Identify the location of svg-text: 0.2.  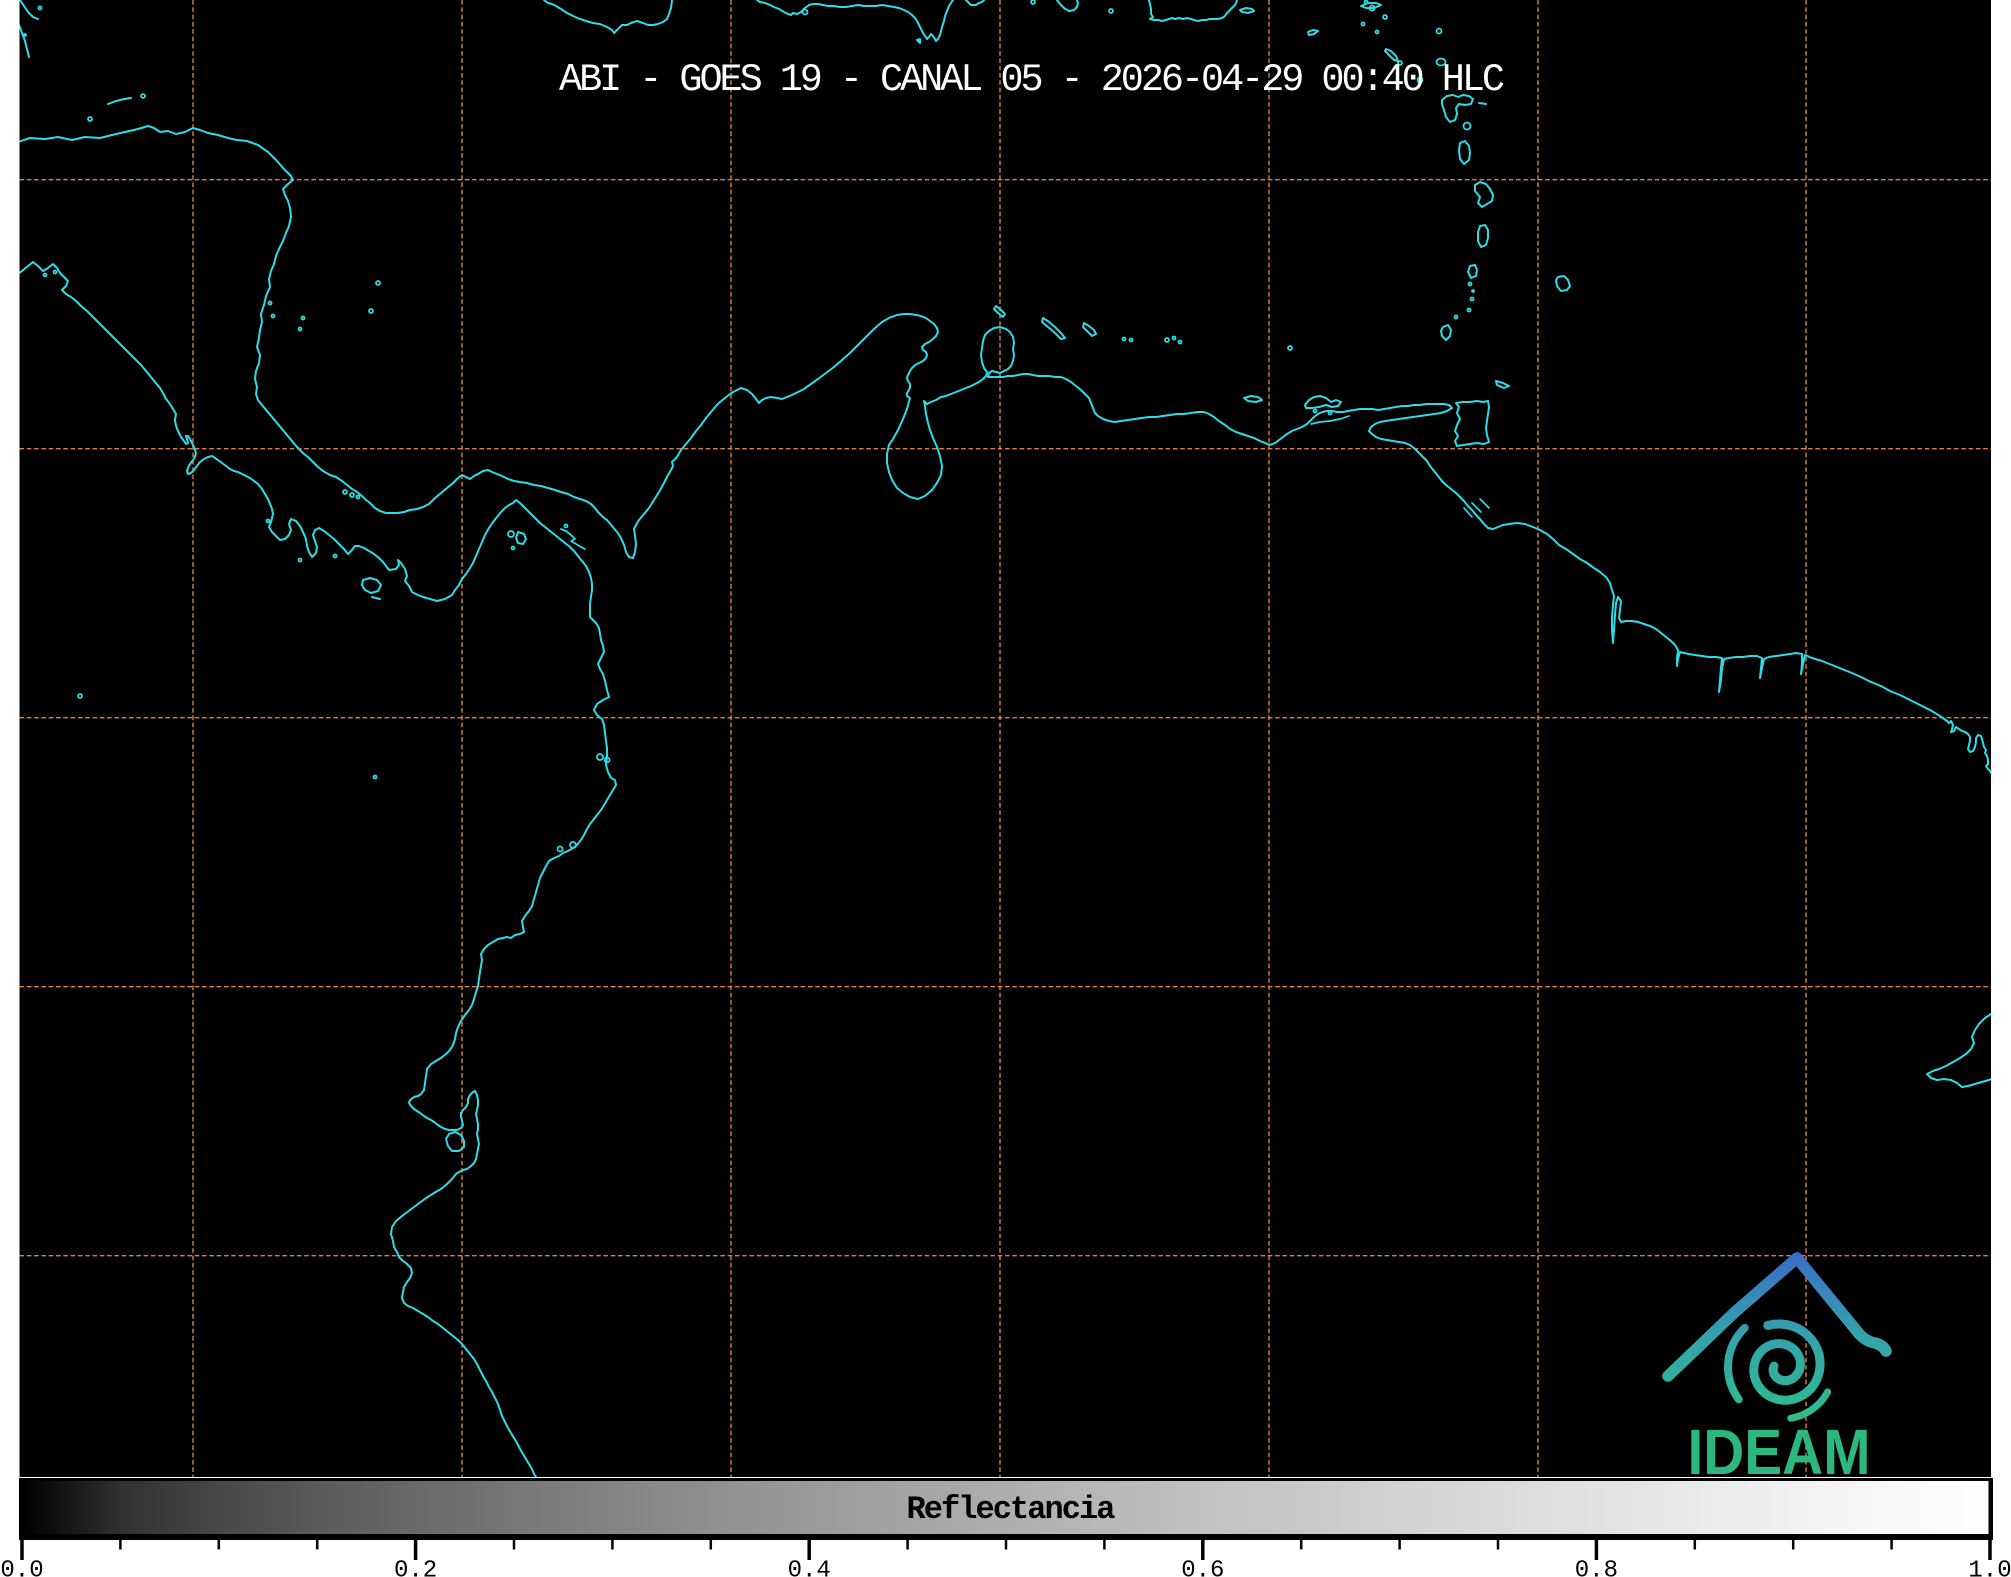
(415, 1567).